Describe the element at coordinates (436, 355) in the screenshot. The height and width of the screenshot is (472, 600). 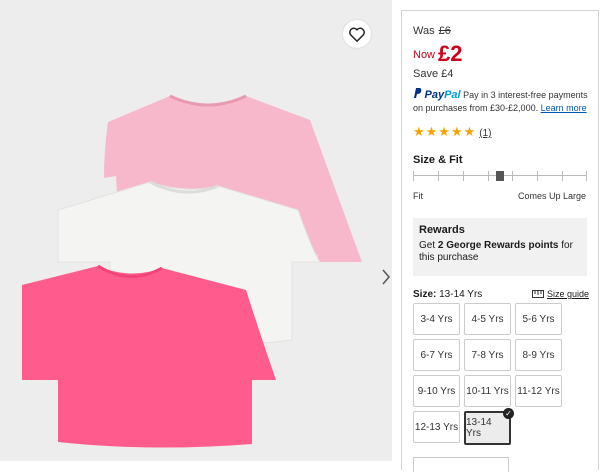
I see `size-option: 6-7 Yrs` at that location.